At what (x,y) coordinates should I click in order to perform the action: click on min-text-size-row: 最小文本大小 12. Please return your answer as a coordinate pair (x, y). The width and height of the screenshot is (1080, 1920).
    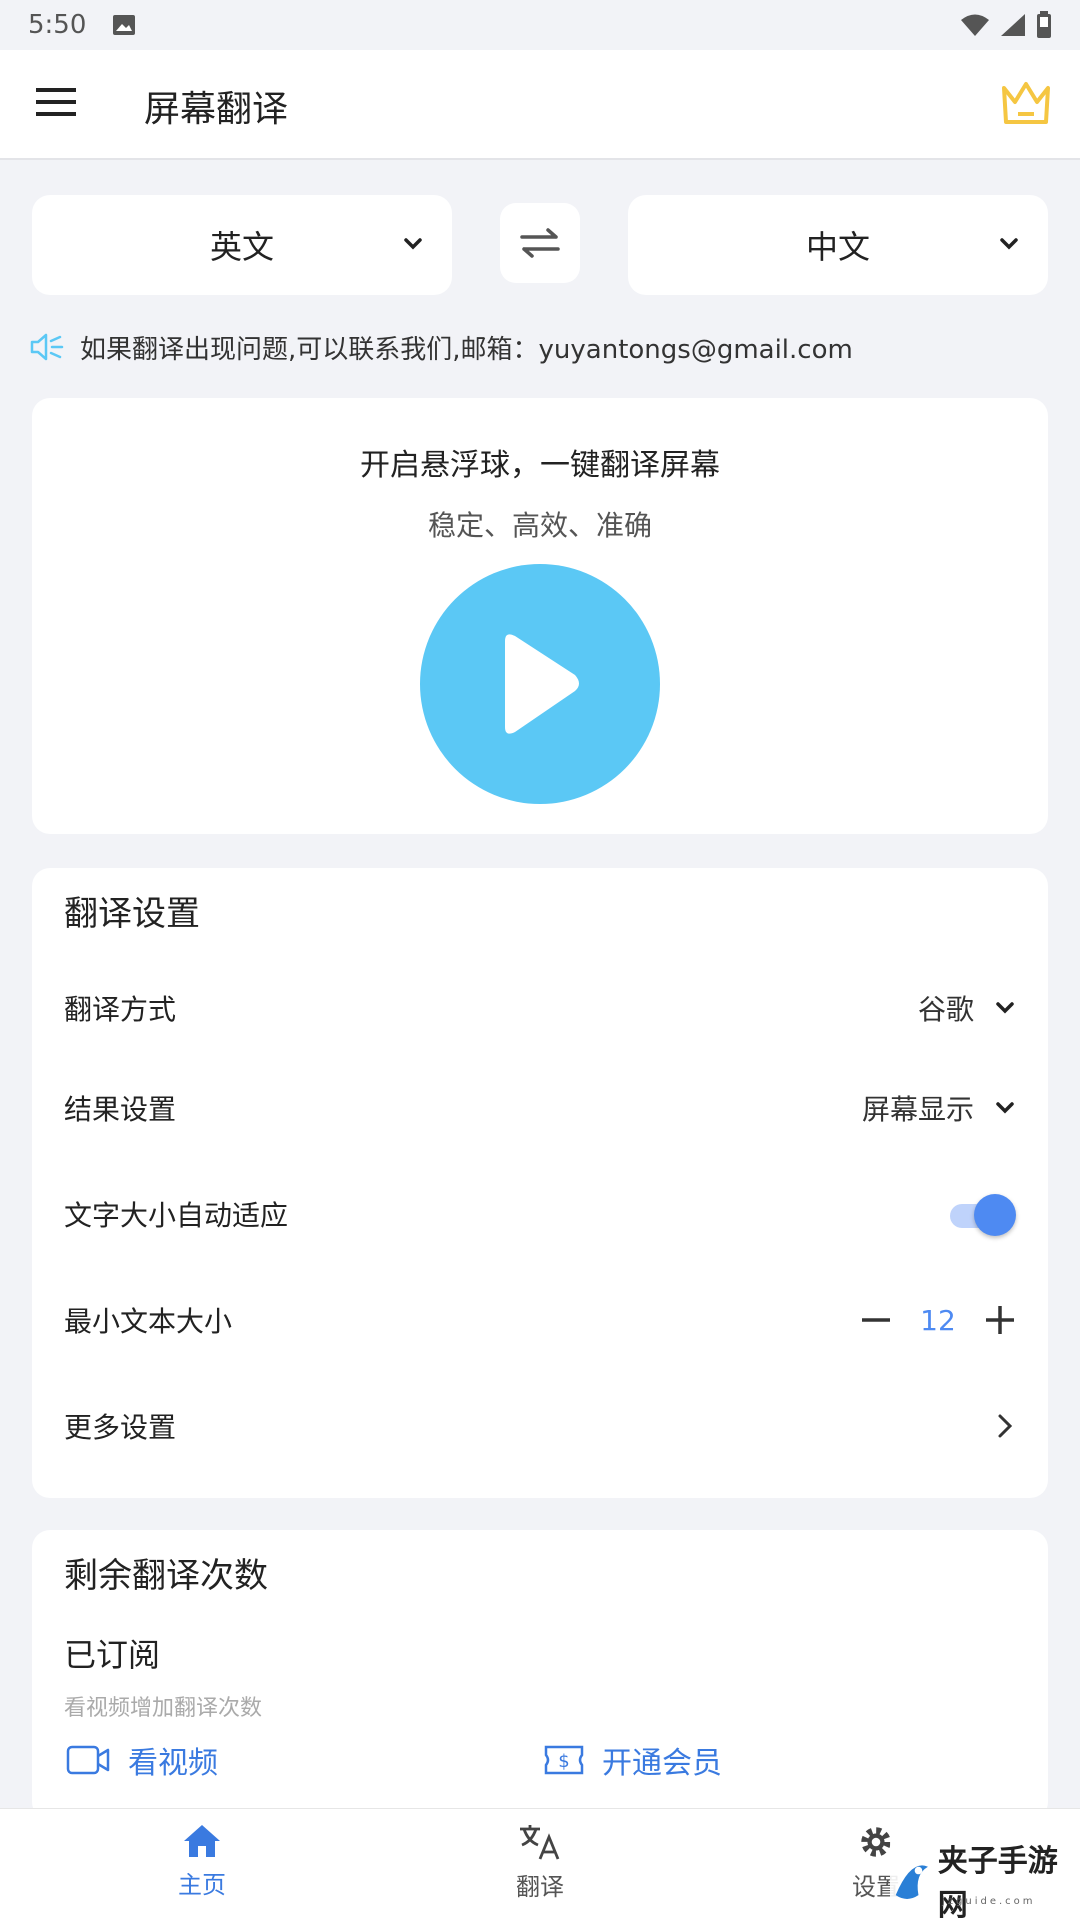
    Looking at the image, I should click on (540, 1320).